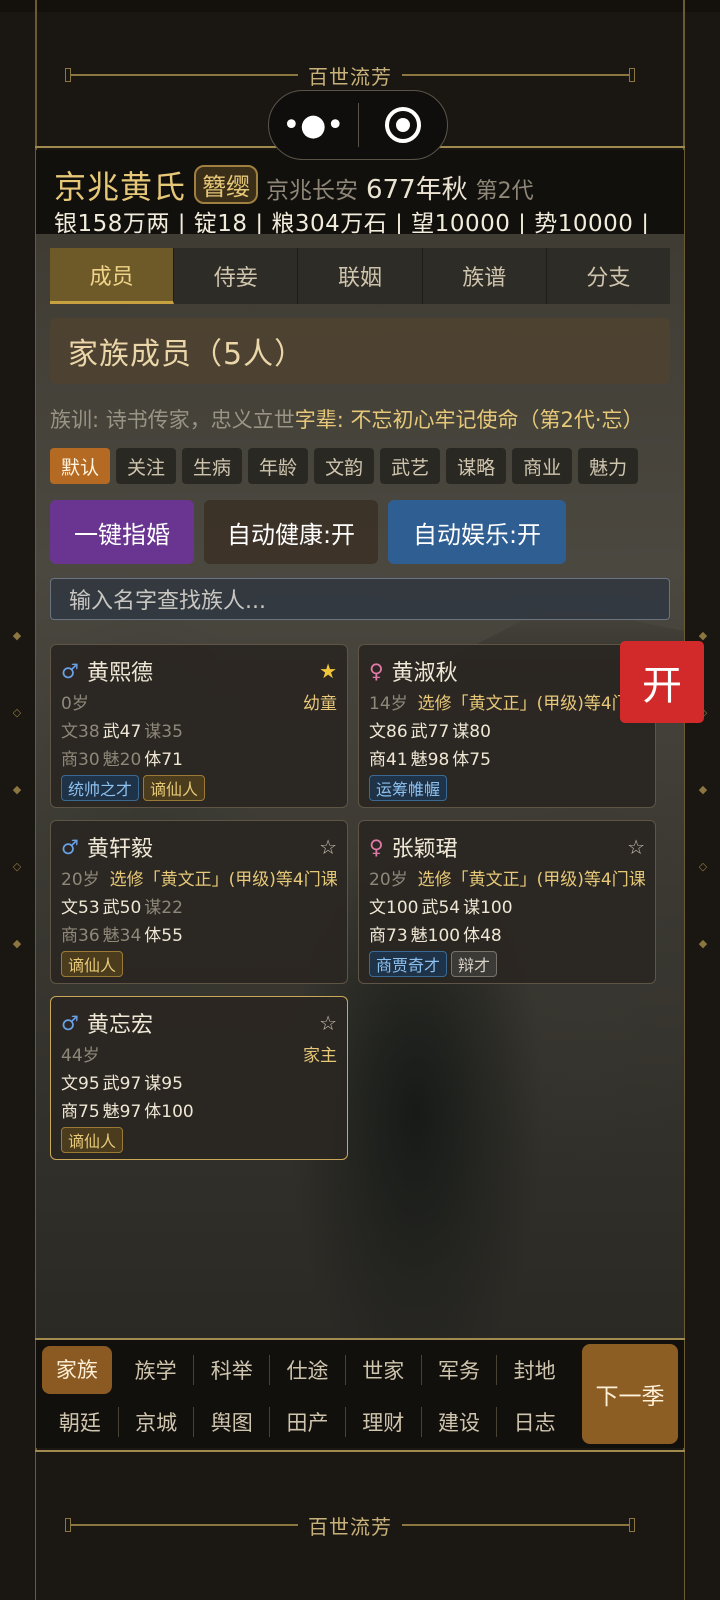 The image size is (720, 1600). I want to click on tab-branches: 分支, so click(608, 276).